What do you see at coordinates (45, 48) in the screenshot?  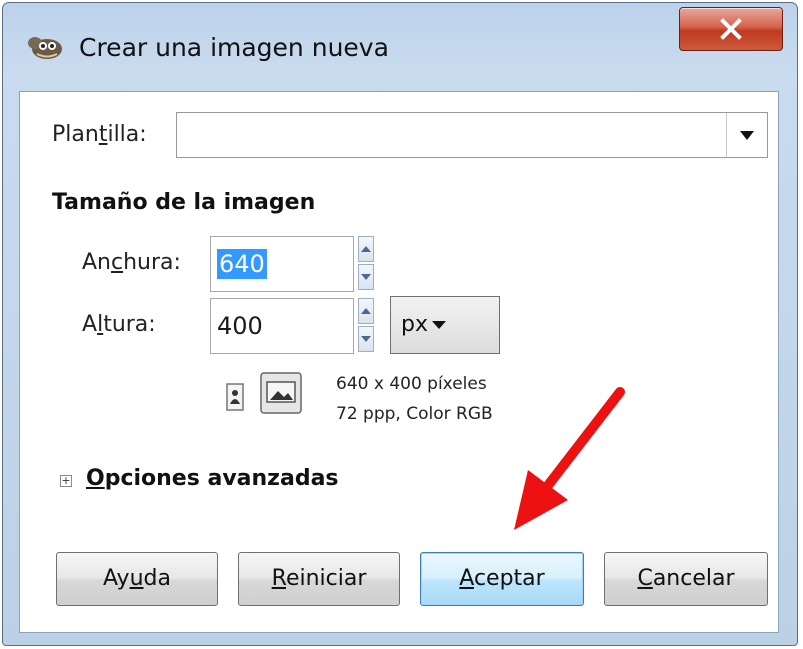 I see `gimp-icon` at bounding box center [45, 48].